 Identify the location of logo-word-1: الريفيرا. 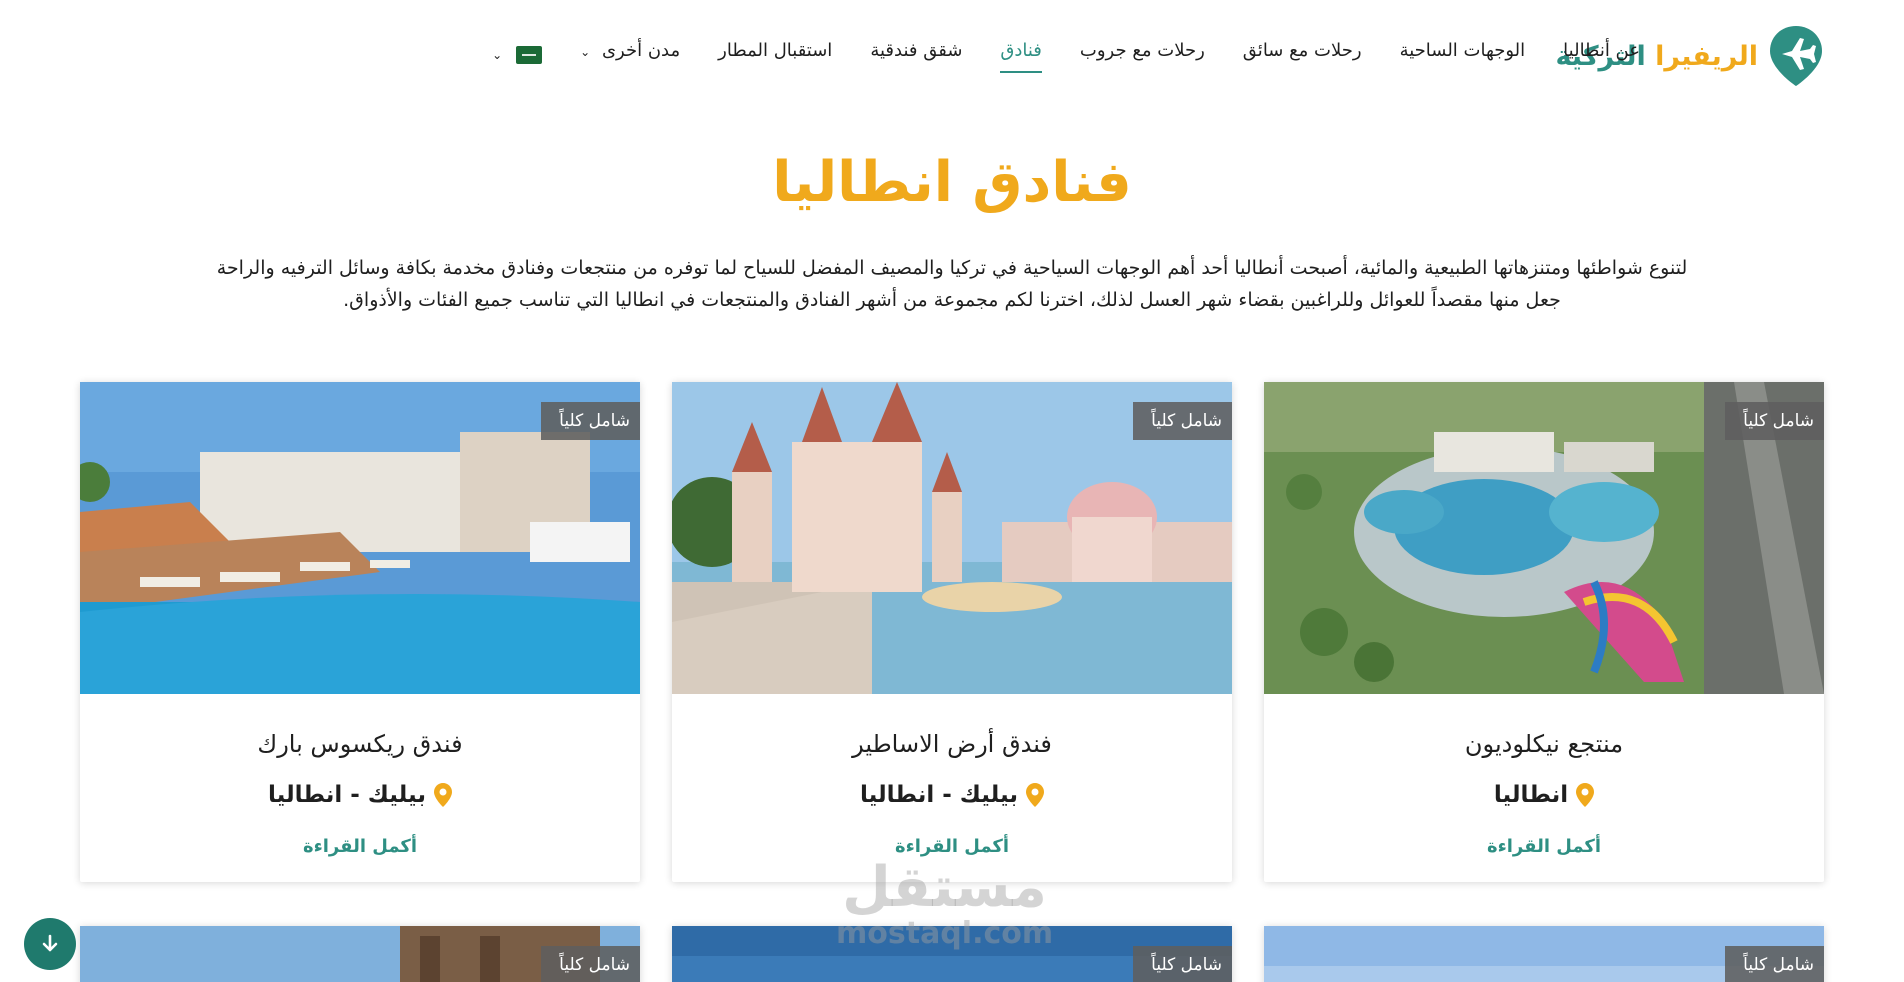
(1706, 56).